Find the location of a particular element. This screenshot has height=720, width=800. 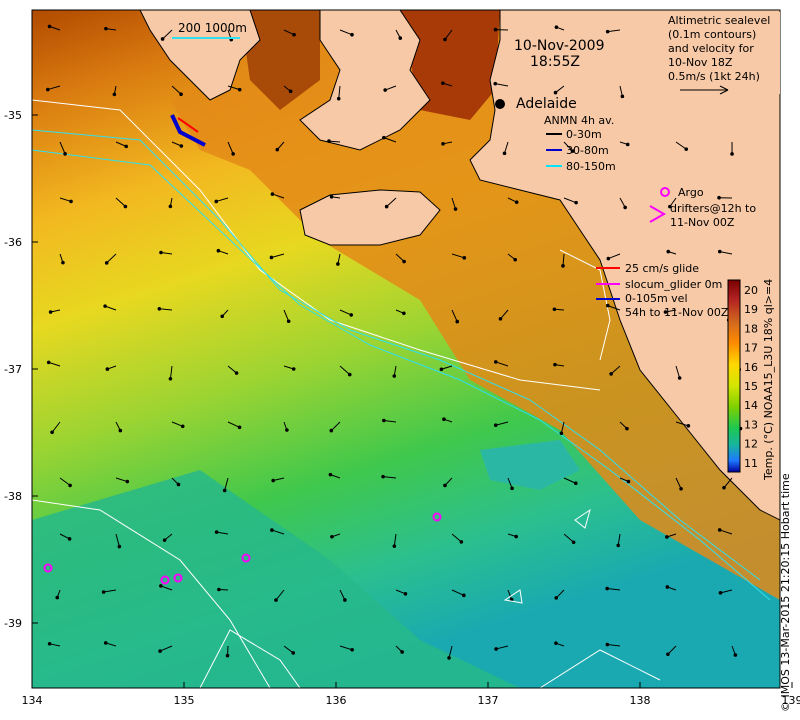

colorbar-tick-label: 14 is located at coordinates (751, 405).